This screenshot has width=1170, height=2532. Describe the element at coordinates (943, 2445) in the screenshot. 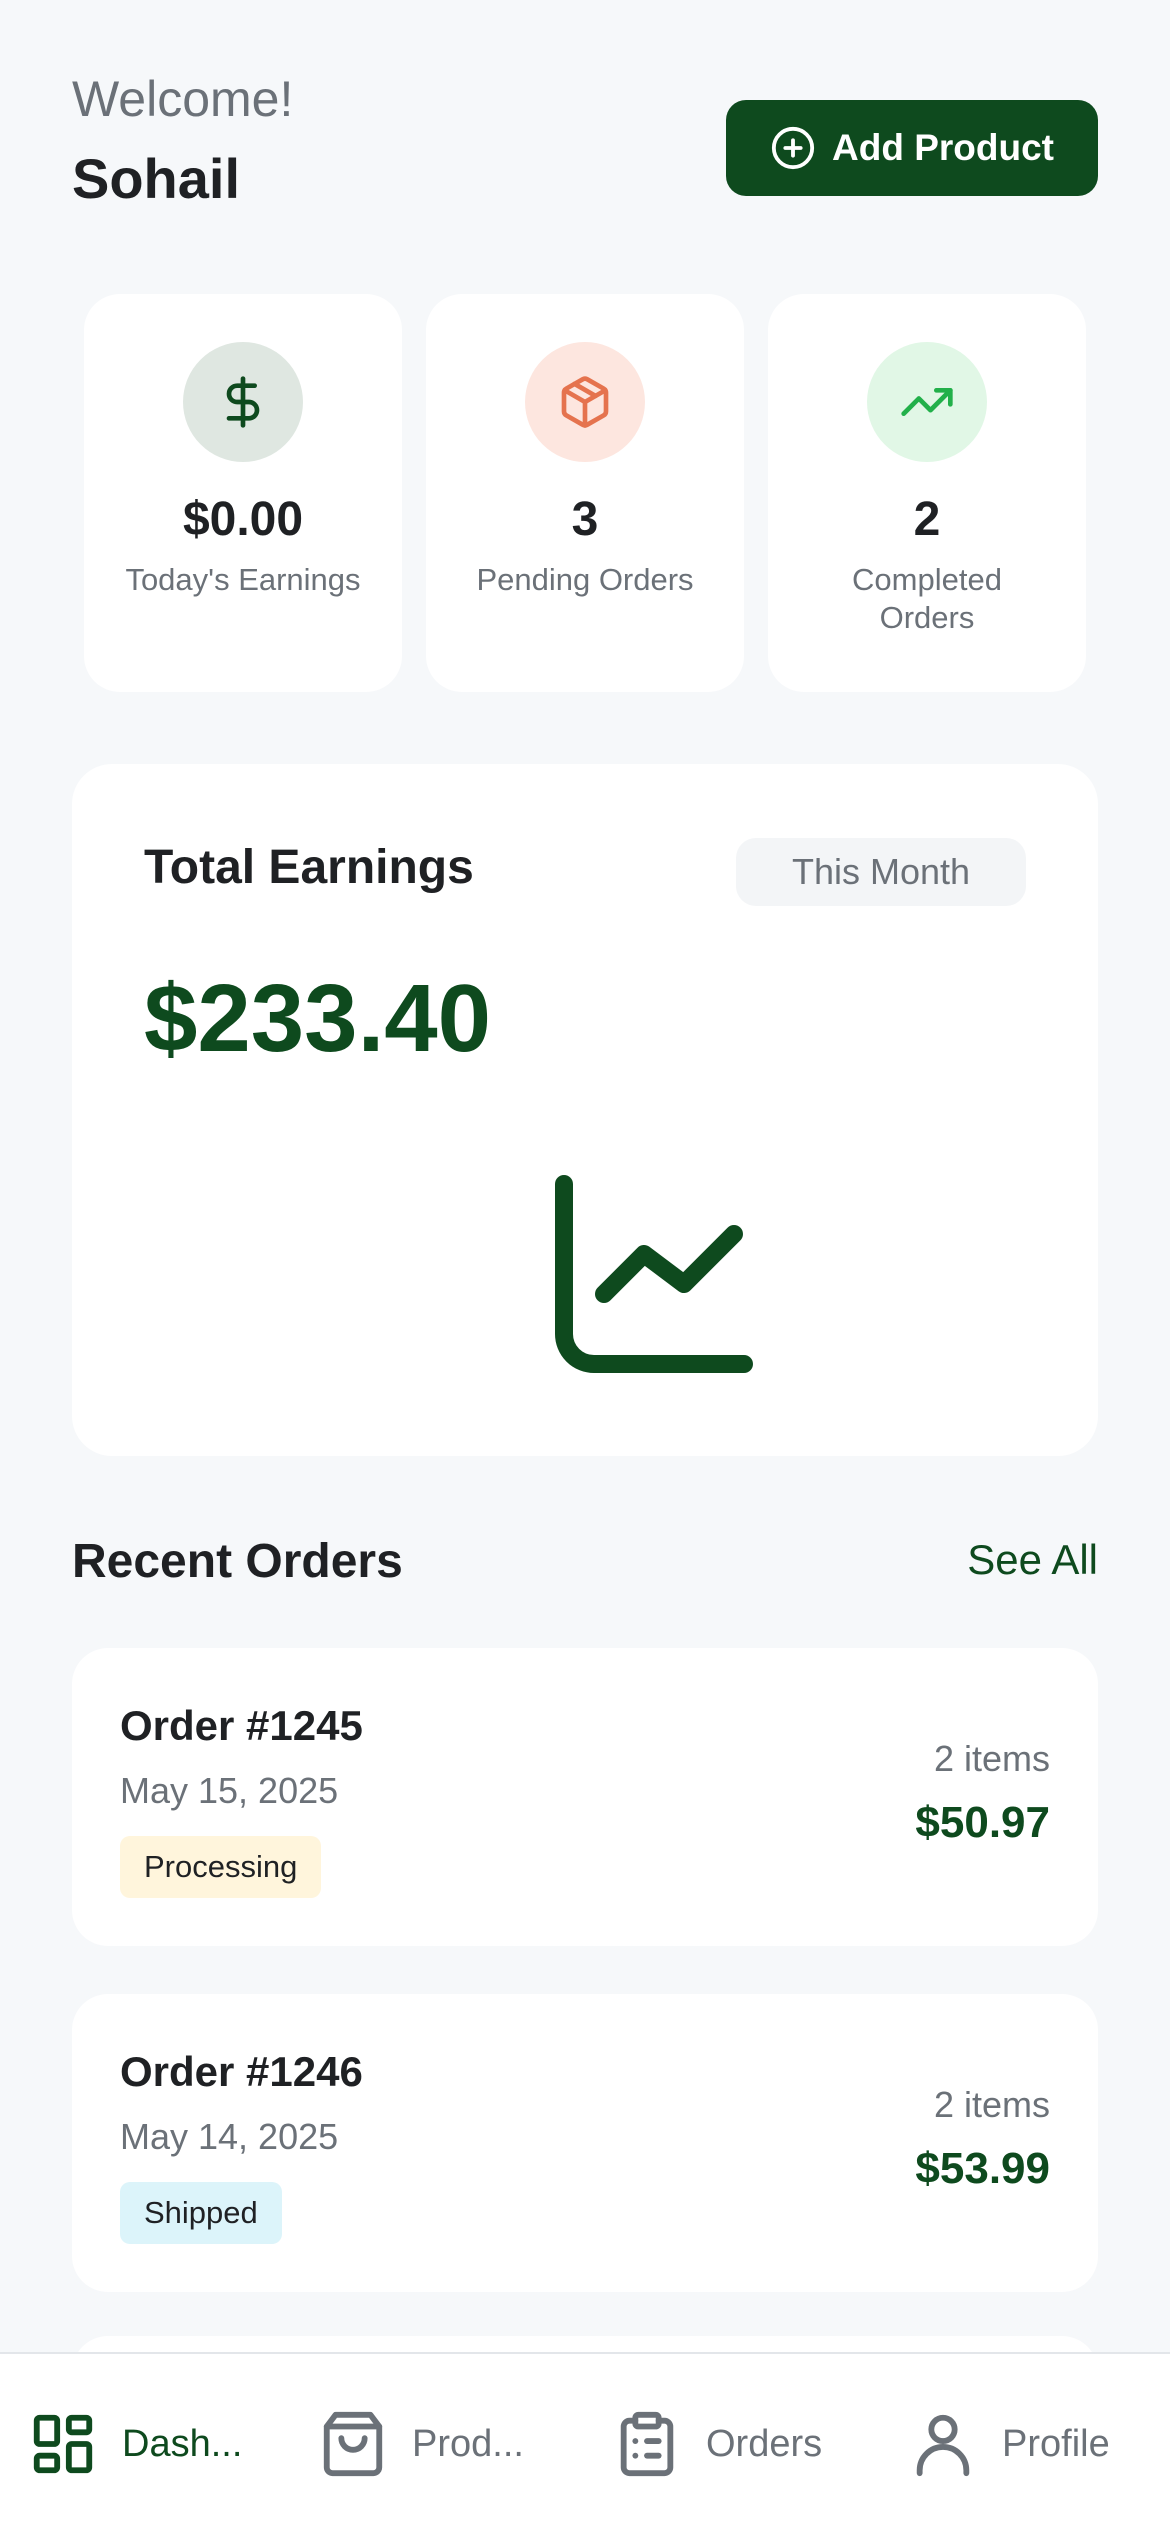

I see `user-icon` at that location.